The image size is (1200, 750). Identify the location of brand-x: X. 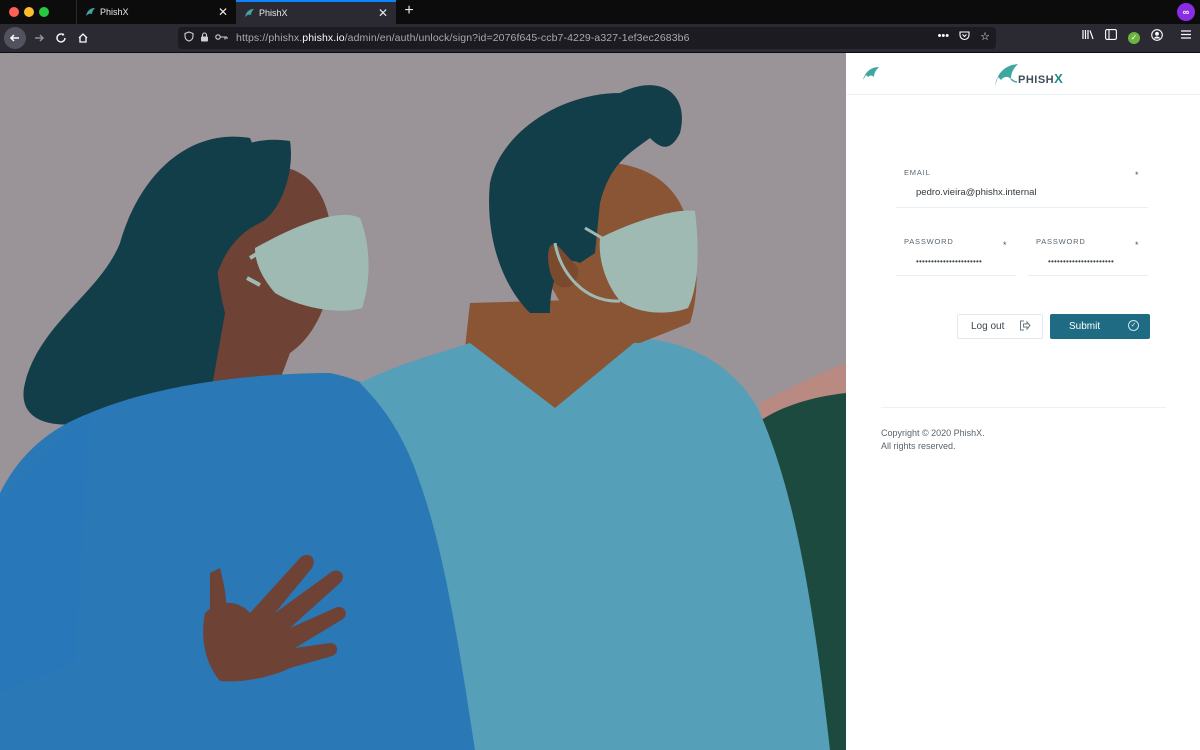
(1059, 78).